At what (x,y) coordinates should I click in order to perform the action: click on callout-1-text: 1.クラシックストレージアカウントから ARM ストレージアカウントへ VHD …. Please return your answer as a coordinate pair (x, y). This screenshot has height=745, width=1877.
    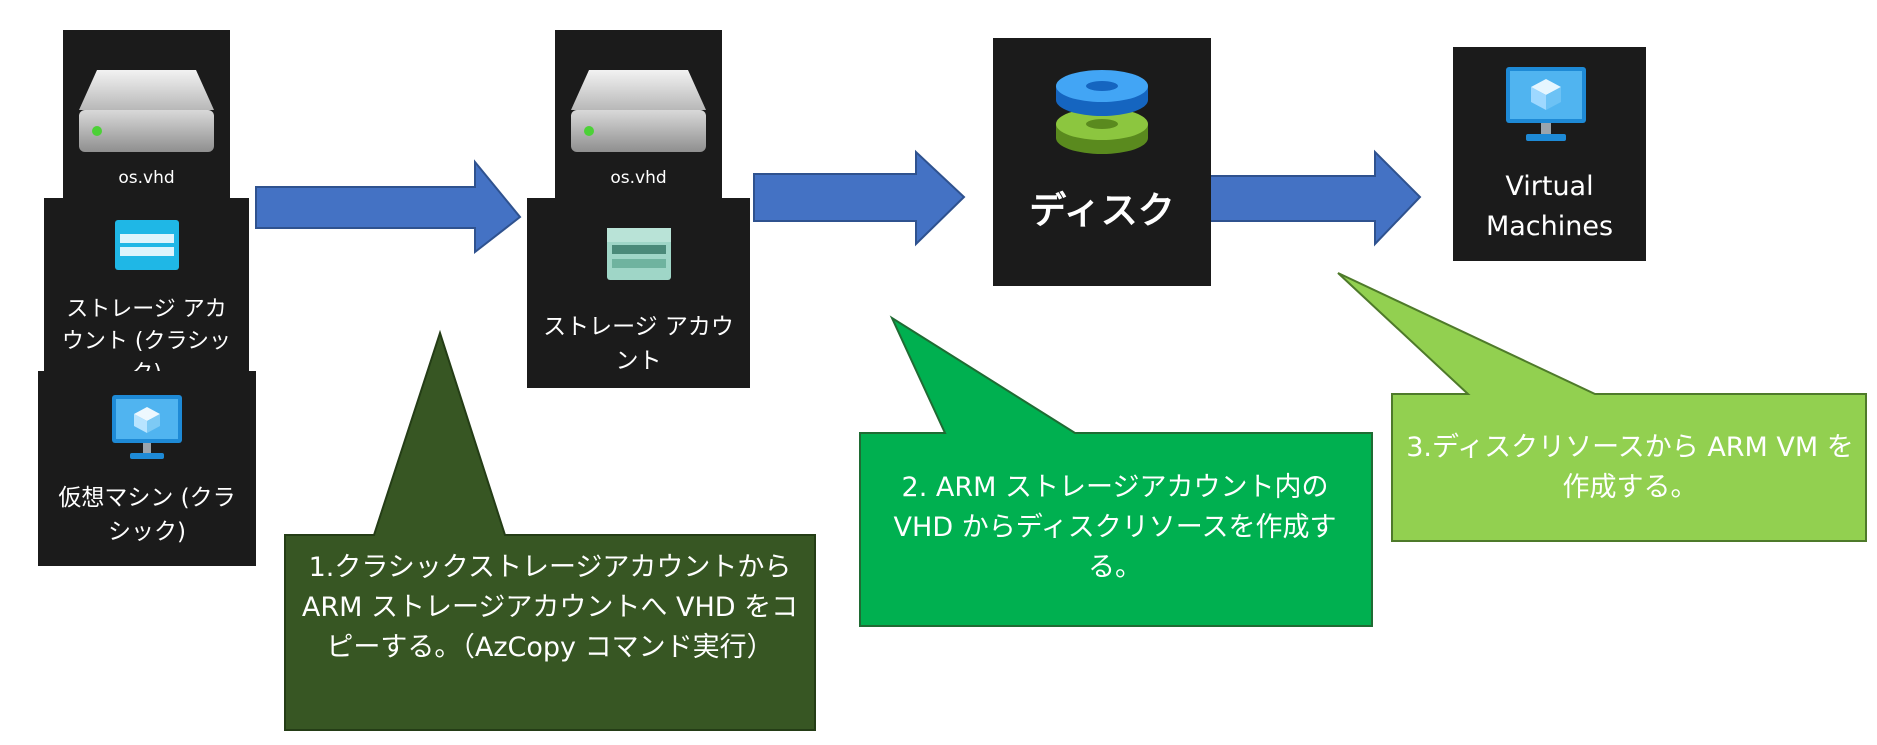
    Looking at the image, I should click on (550, 607).